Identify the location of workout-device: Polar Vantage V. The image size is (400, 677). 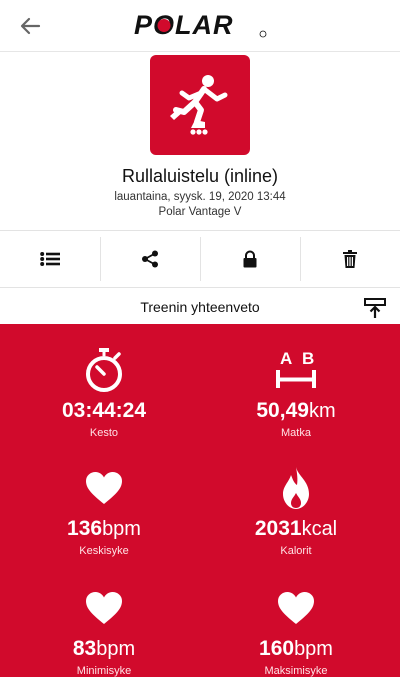
(200, 212).